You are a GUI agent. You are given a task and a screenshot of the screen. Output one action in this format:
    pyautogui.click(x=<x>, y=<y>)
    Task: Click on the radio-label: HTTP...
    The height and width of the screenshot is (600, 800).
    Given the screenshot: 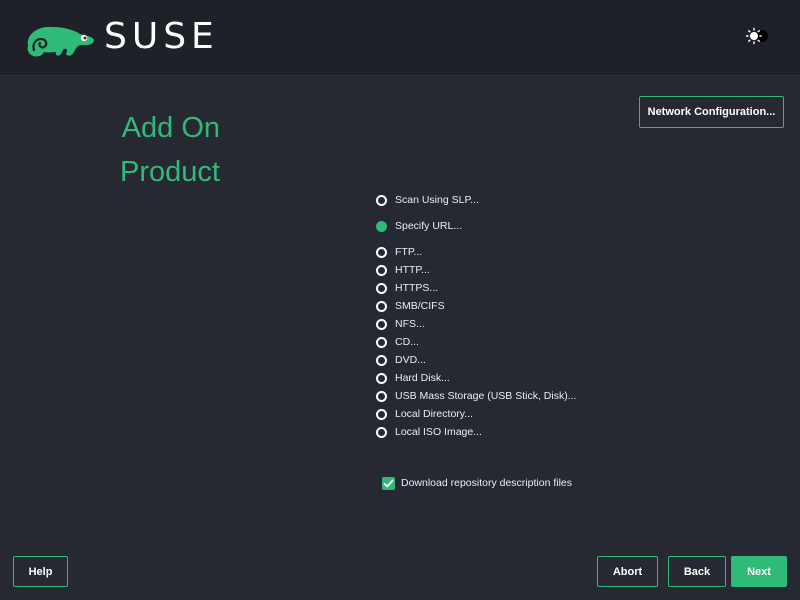 What is the action you would take?
    pyautogui.click(x=412, y=270)
    